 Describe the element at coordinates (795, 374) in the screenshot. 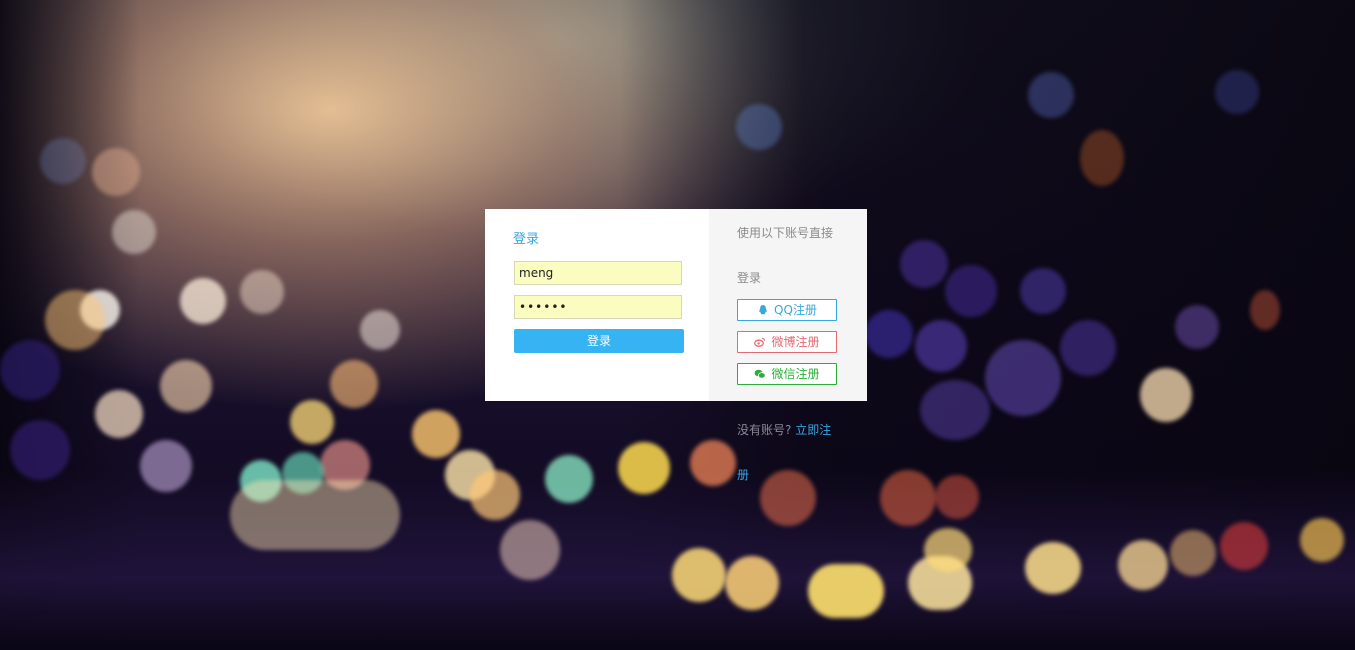

I see `wechat-register-label: 微信注册` at that location.